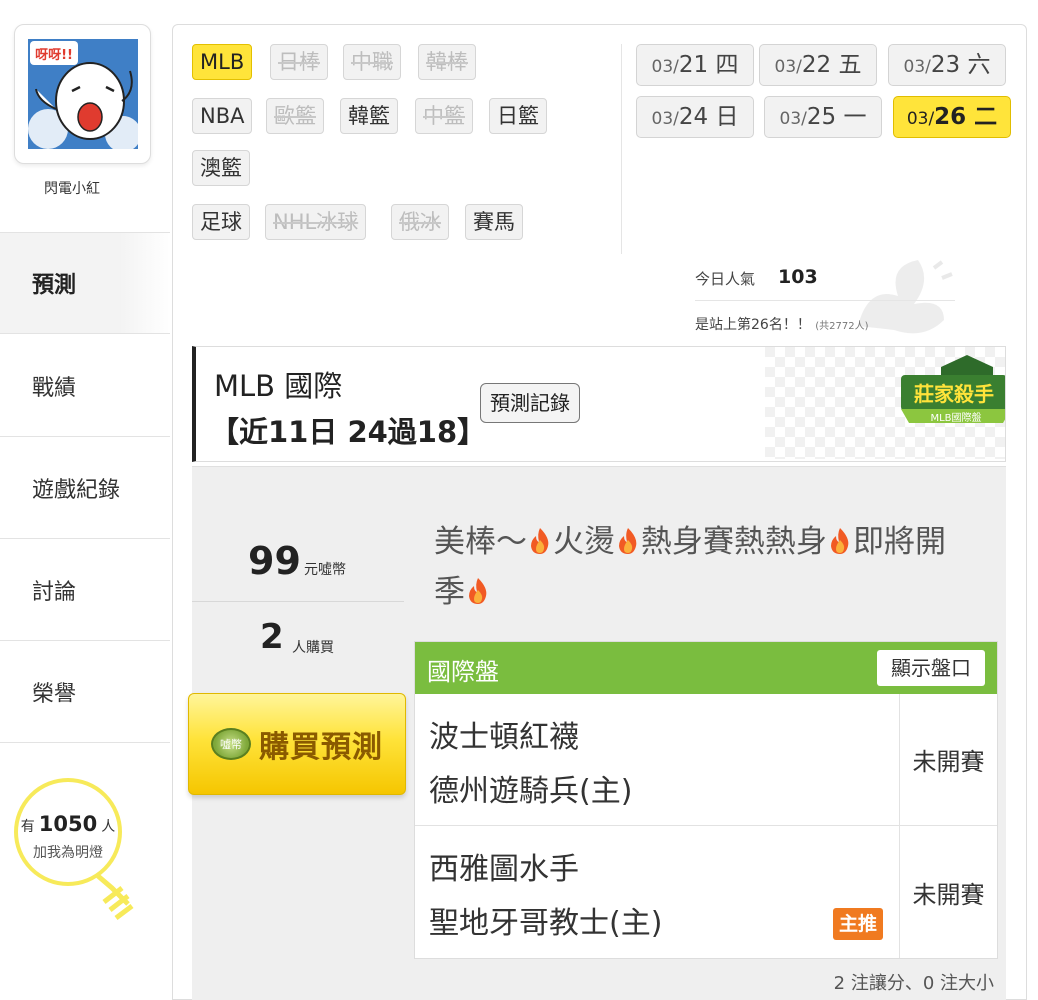  What do you see at coordinates (858, 924) in the screenshot?
I see `main-pick-badge: 主推` at bounding box center [858, 924].